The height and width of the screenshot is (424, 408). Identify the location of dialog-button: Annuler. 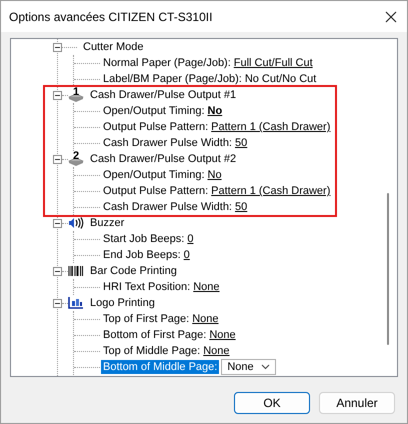
(357, 403).